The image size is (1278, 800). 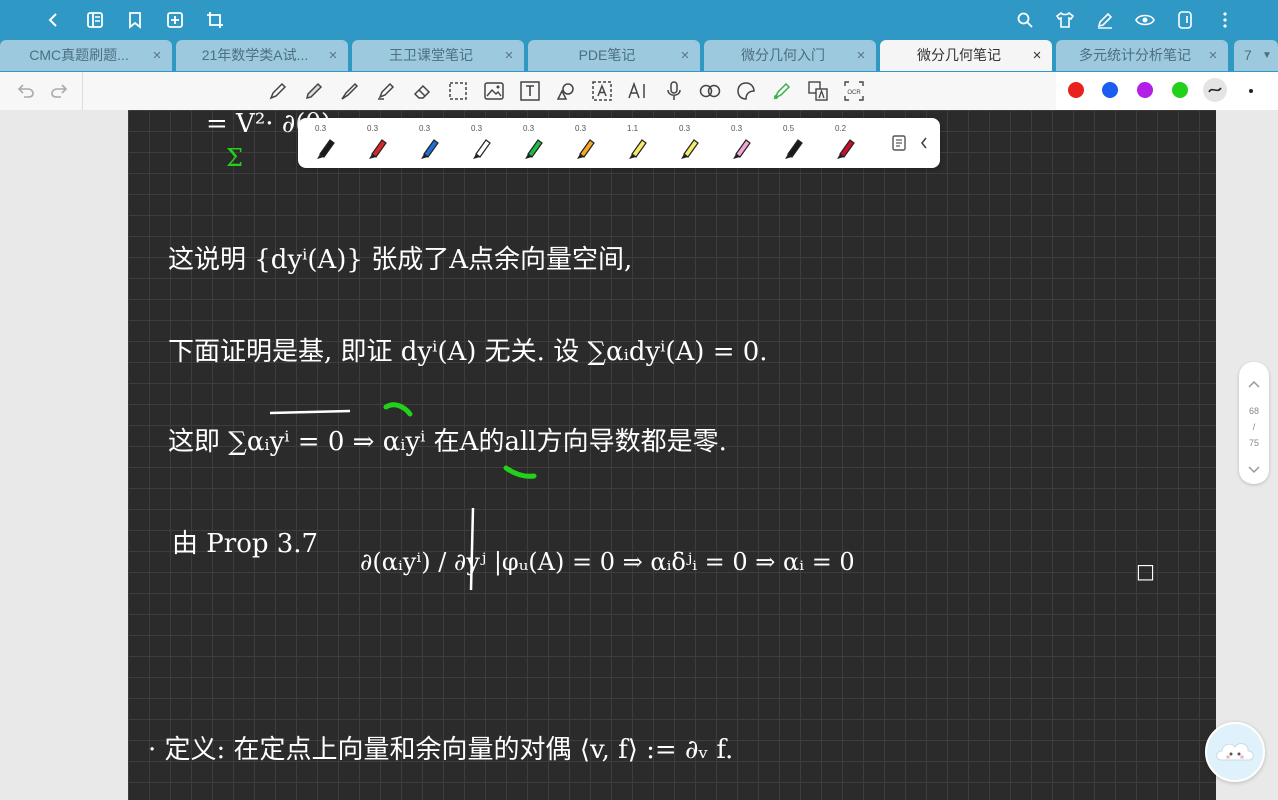 What do you see at coordinates (431, 55) in the screenshot?
I see `tab-label: 王卫课堂笔记` at bounding box center [431, 55].